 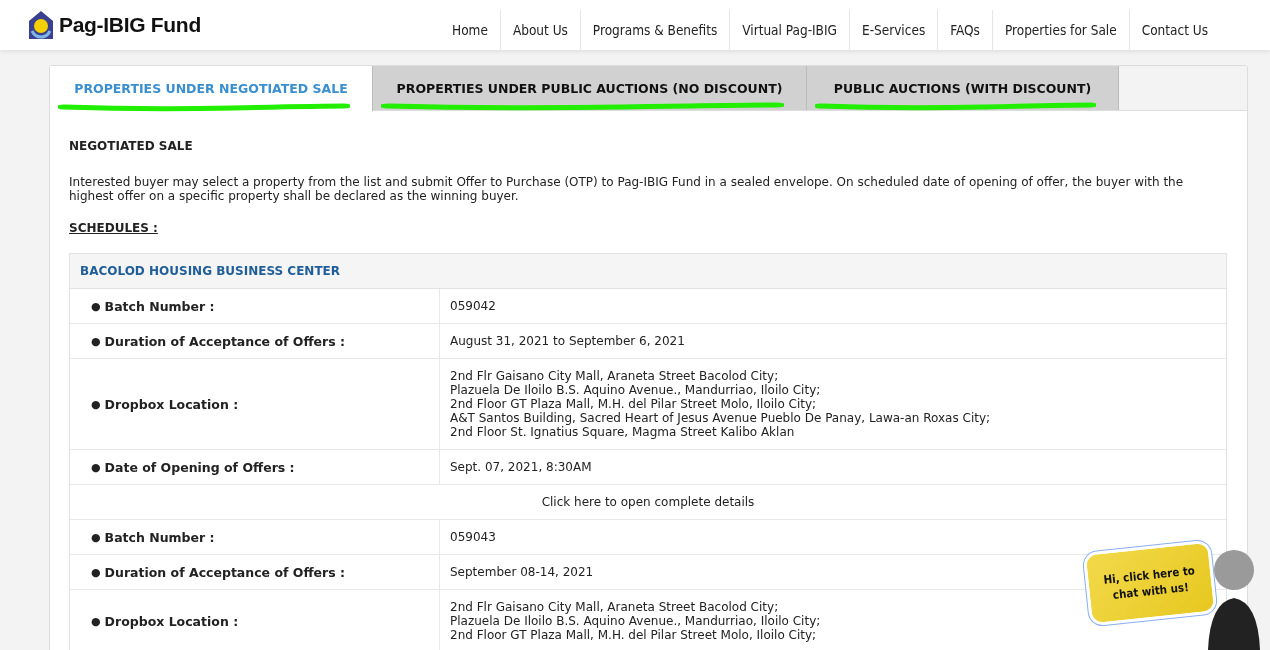 I want to click on field-value: September 08-14, 2021, so click(x=522, y=572).